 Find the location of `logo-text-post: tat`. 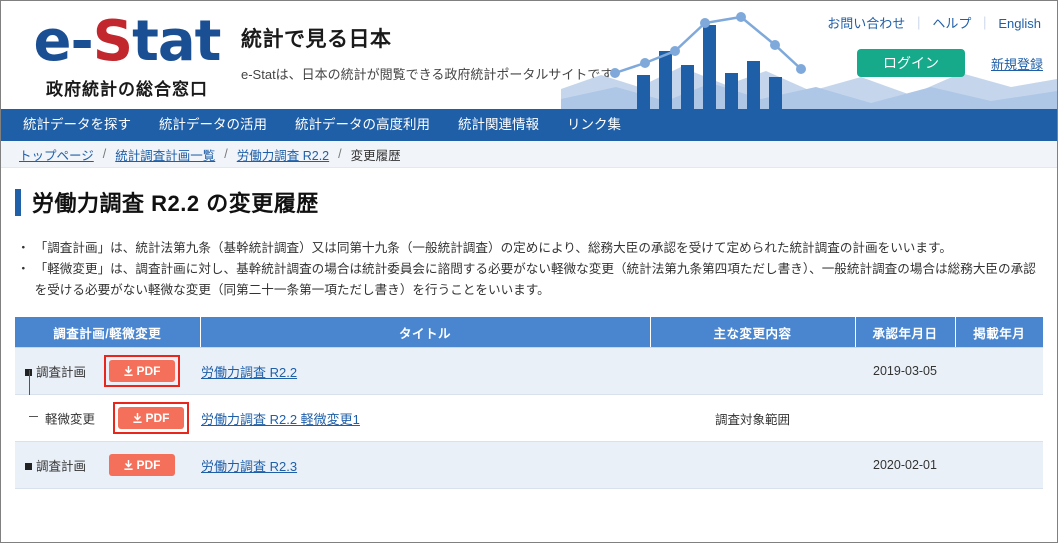

logo-text-post: tat is located at coordinates (176, 41).